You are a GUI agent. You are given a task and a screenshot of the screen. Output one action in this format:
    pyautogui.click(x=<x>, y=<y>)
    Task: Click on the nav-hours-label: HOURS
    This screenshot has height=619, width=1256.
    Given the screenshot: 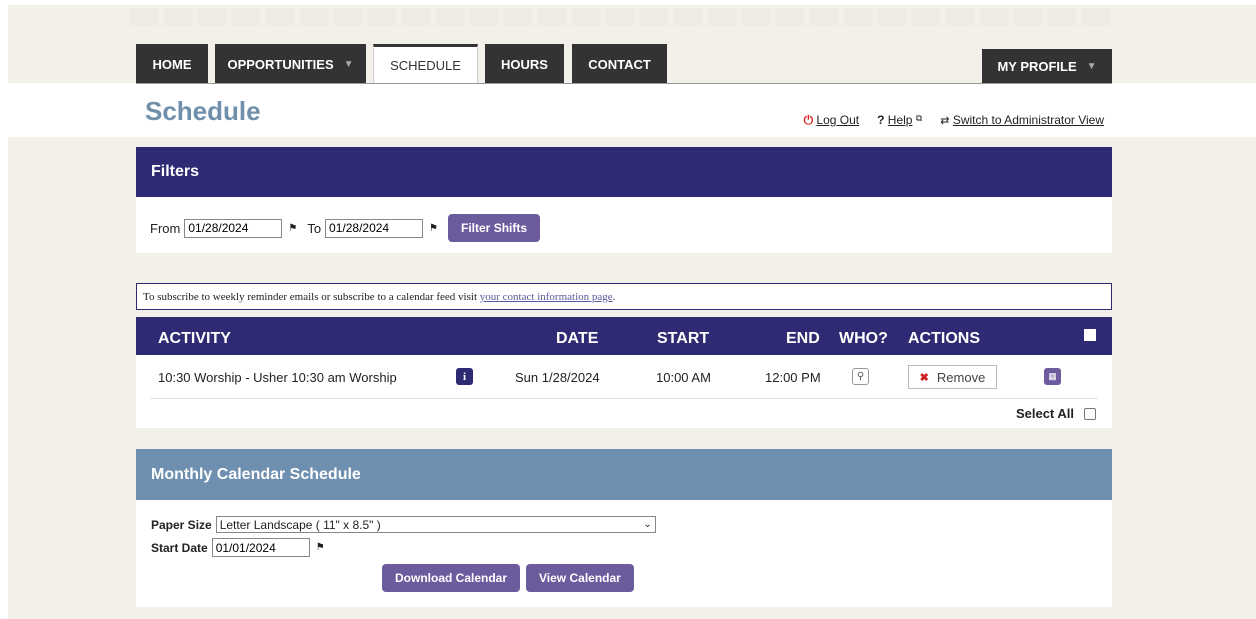 What is the action you would take?
    pyautogui.click(x=524, y=64)
    